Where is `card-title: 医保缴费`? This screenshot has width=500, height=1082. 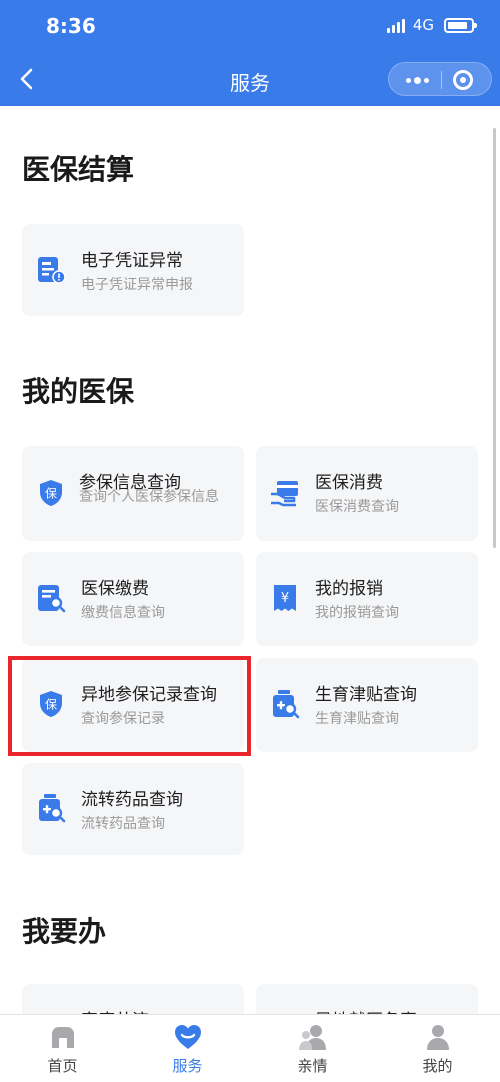 card-title: 医保缴费 is located at coordinates (115, 589).